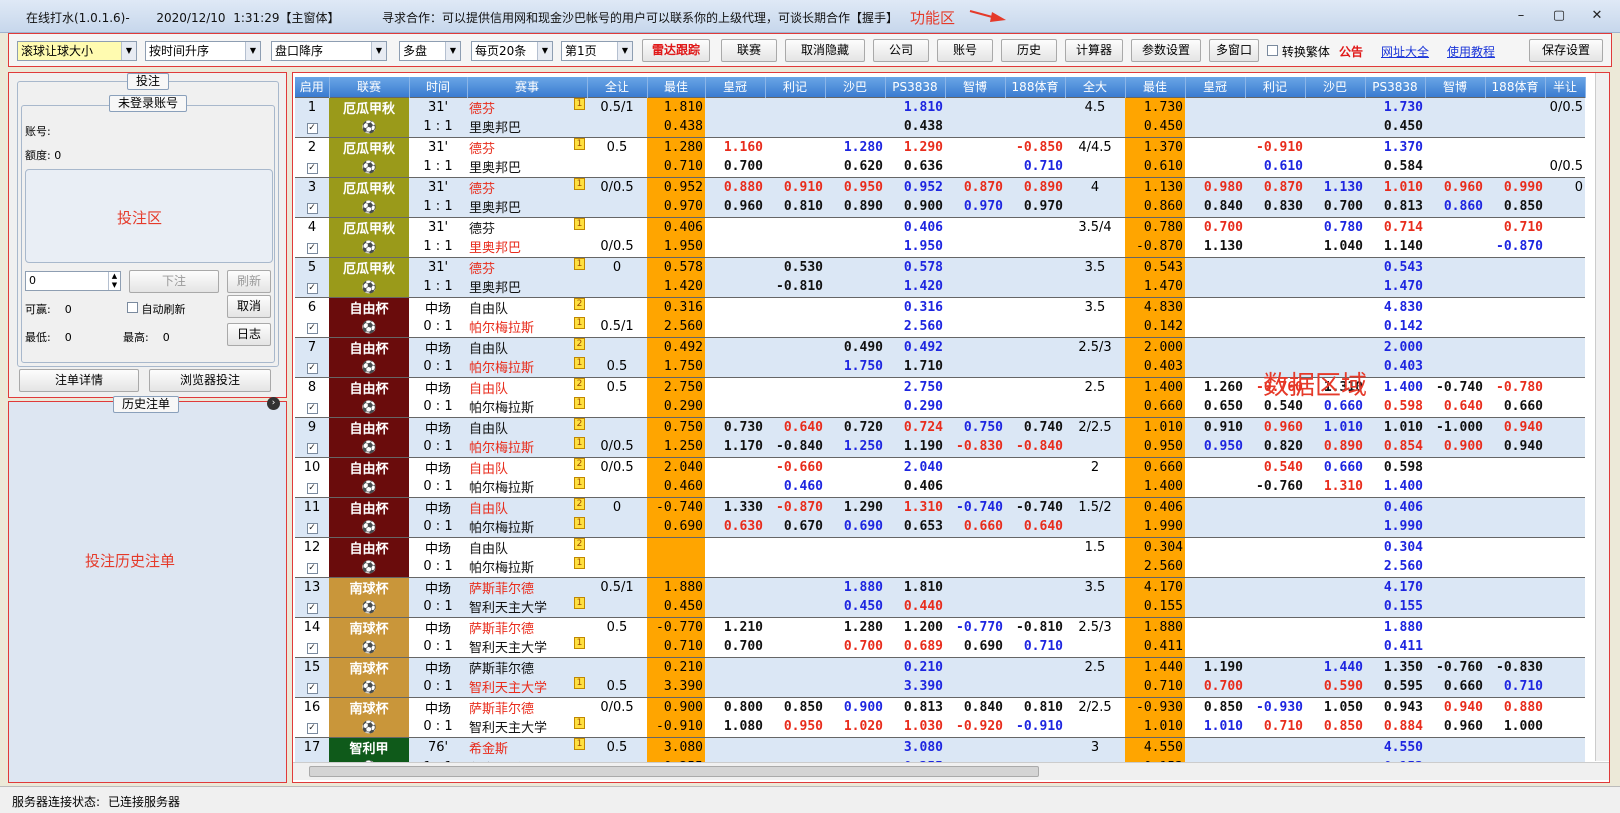  Describe the element at coordinates (1155, 207) in the screenshot. I see `best-odds: 0.860` at that location.